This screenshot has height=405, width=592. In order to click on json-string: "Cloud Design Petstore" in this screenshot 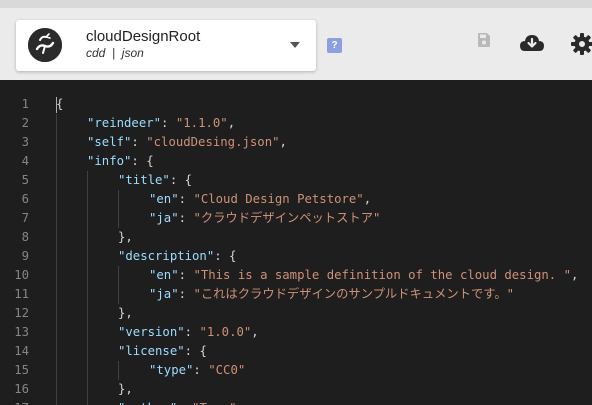, I will do `click(278, 199)`.